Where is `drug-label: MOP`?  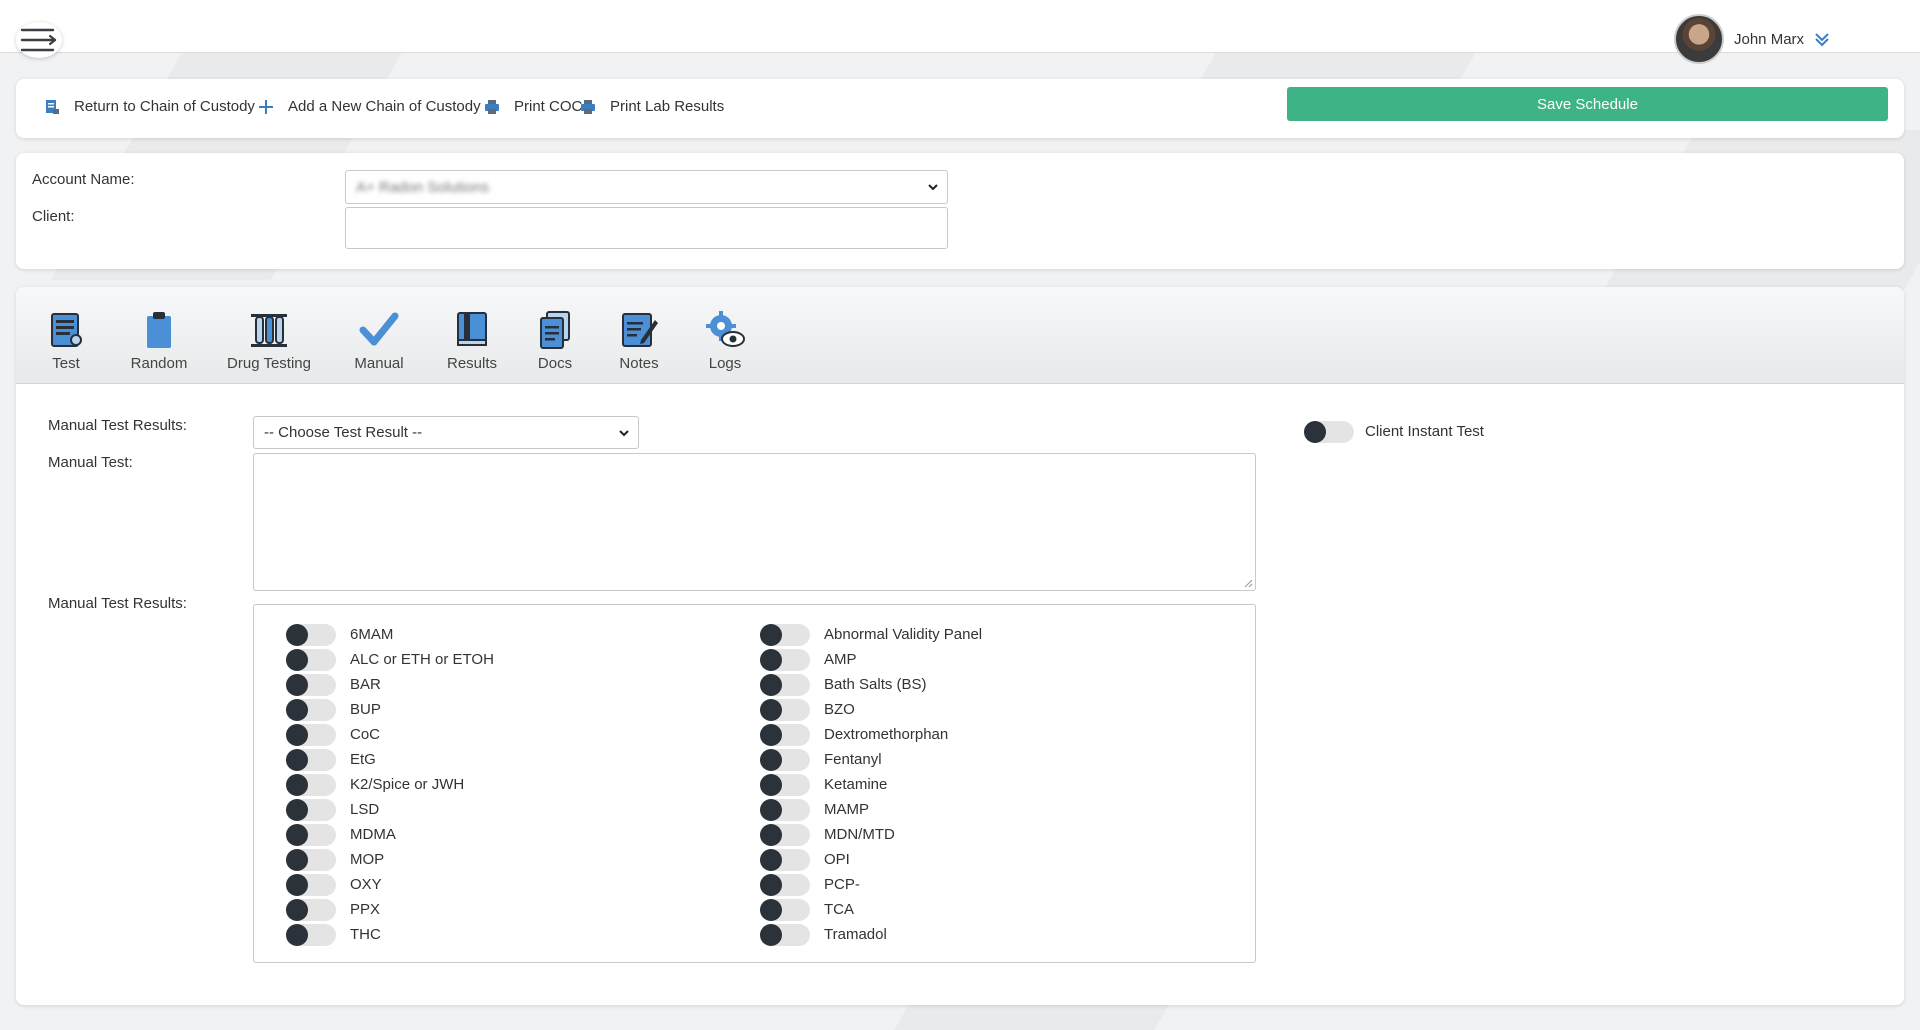 drug-label: MOP is located at coordinates (367, 859).